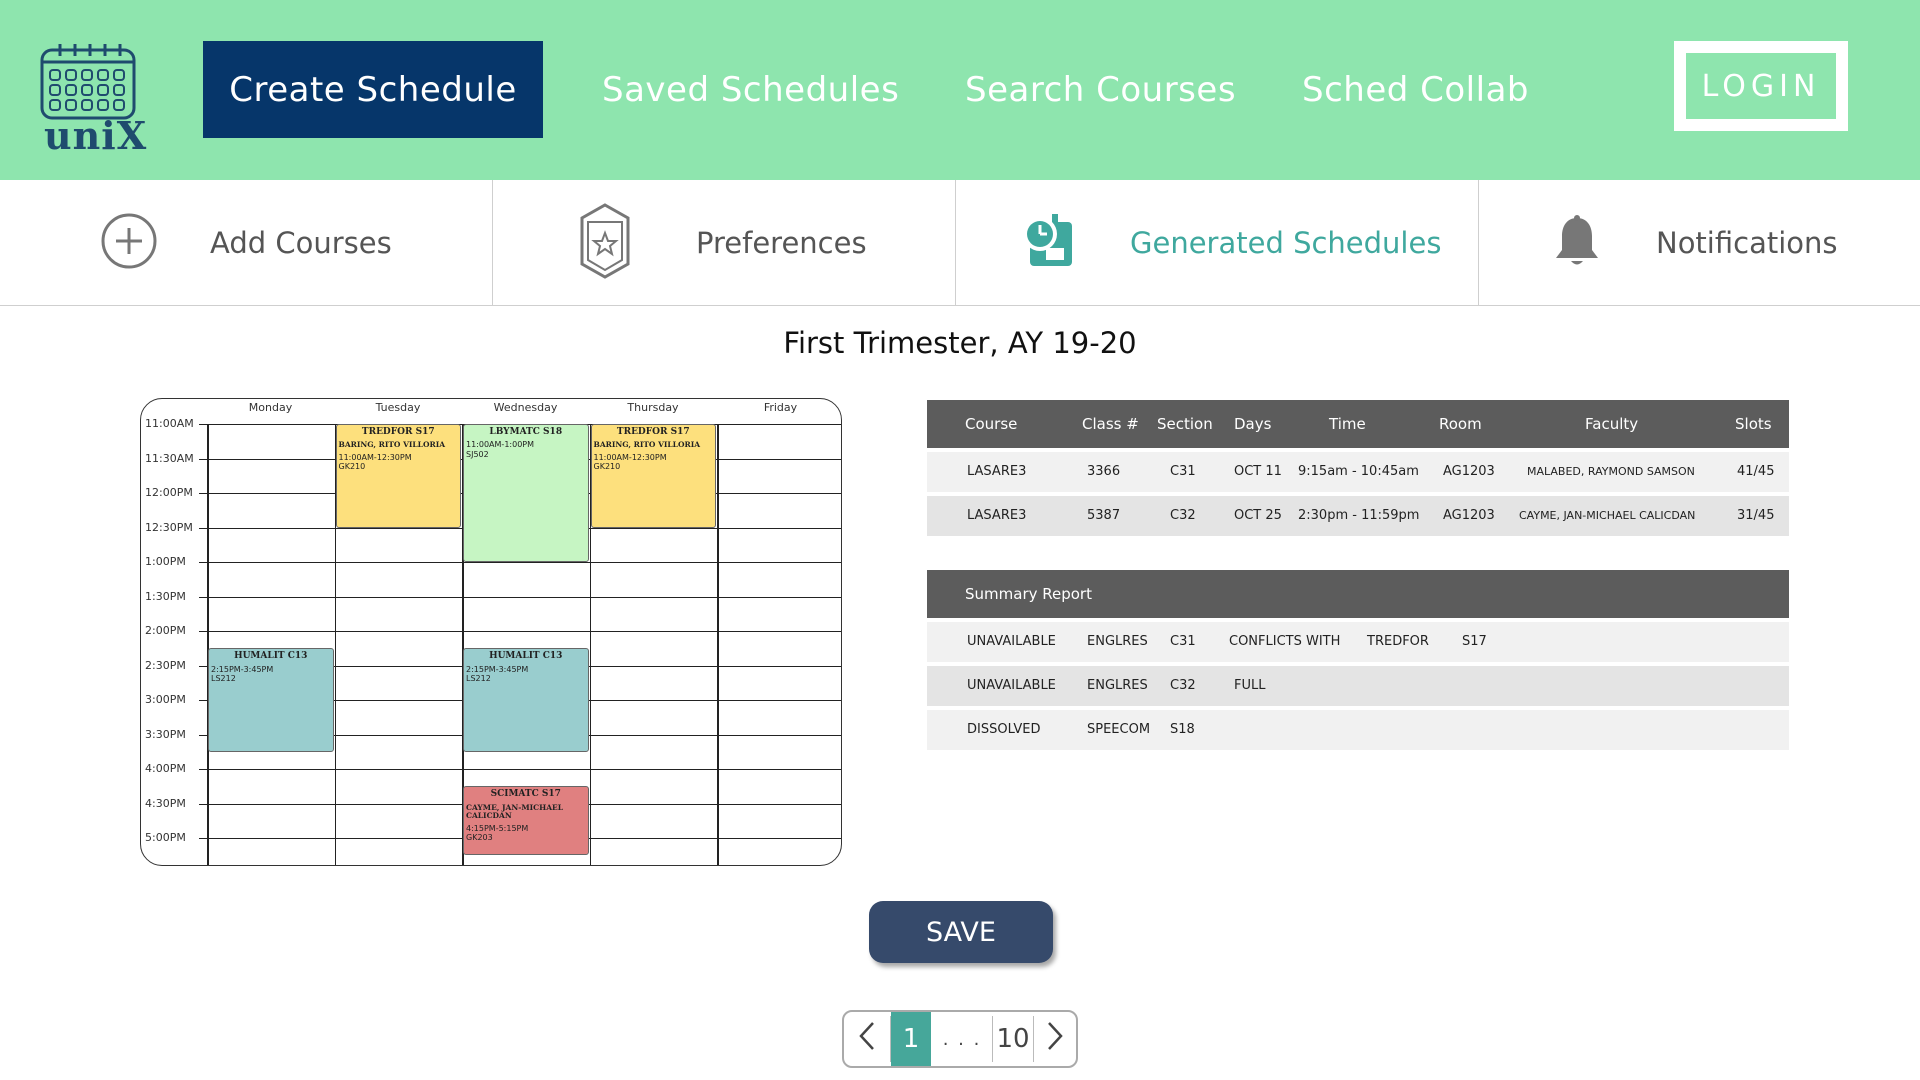 This screenshot has height=1080, width=1920. Describe the element at coordinates (526, 493) in the screenshot. I see `class-block: LBYMATC S18 11:00AM-1:00PM SJ502` at that location.